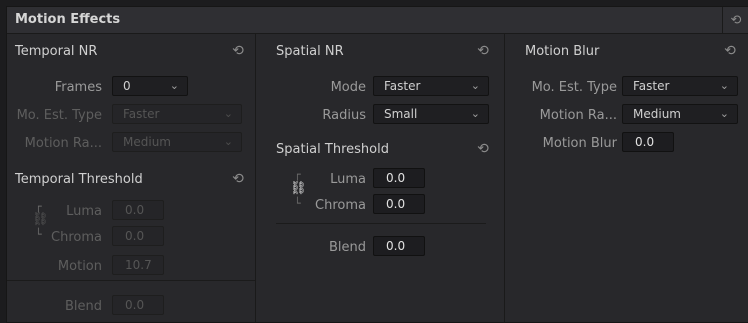 The width and height of the screenshot is (748, 323). Describe the element at coordinates (399, 204) in the screenshot. I see `spatial-chroma-field: 0.0` at that location.